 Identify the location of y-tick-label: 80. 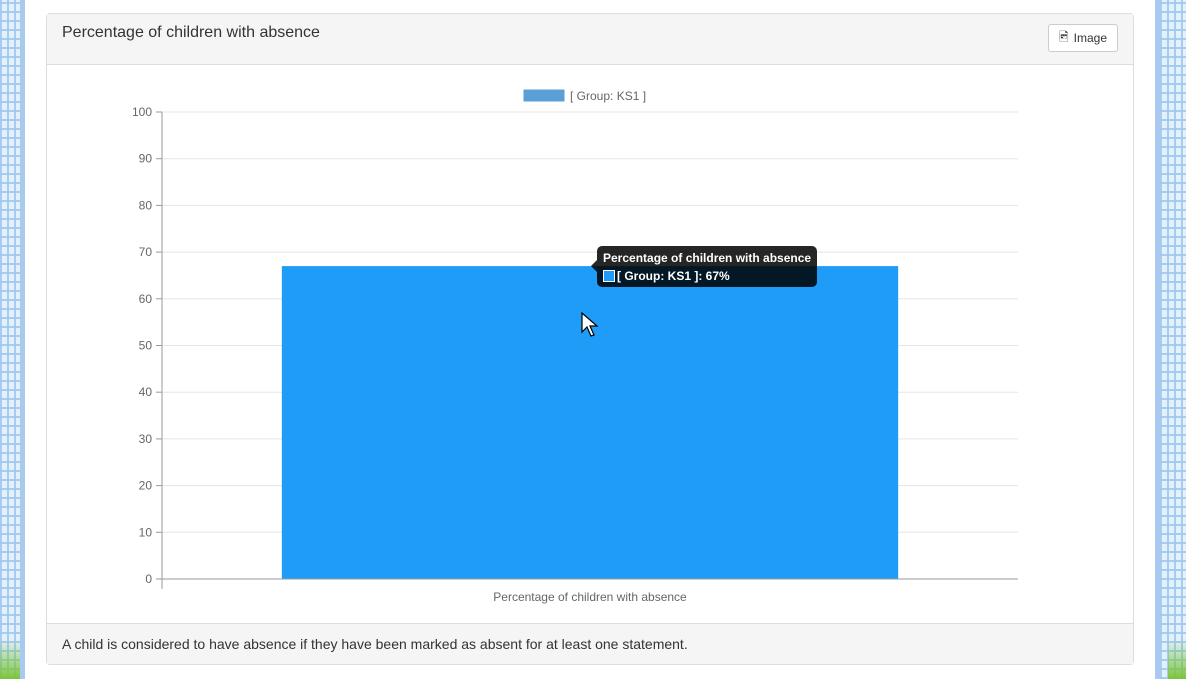
(146, 205).